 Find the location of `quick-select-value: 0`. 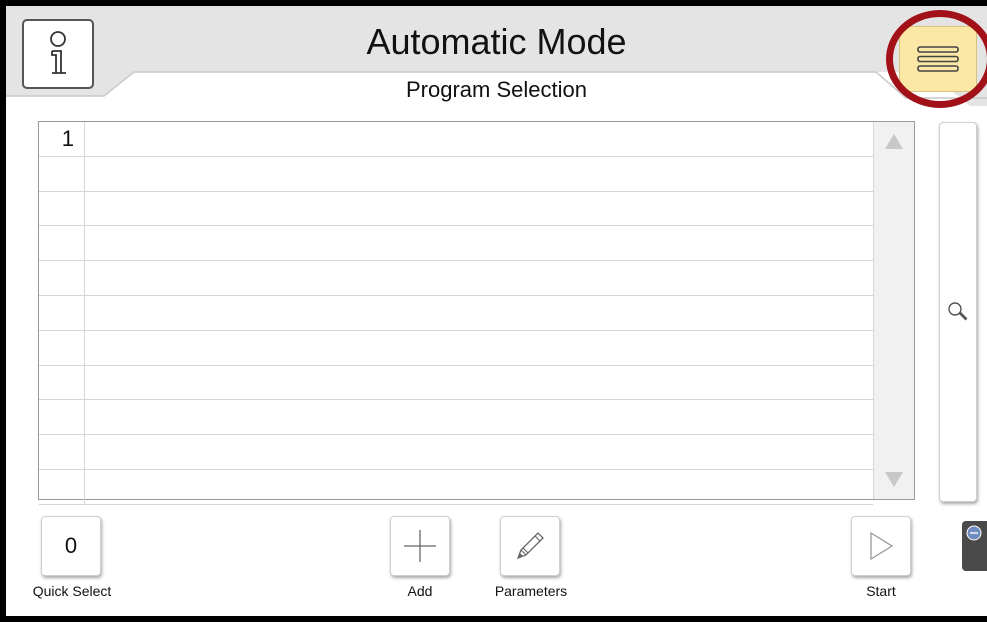

quick-select-value: 0 is located at coordinates (71, 545).